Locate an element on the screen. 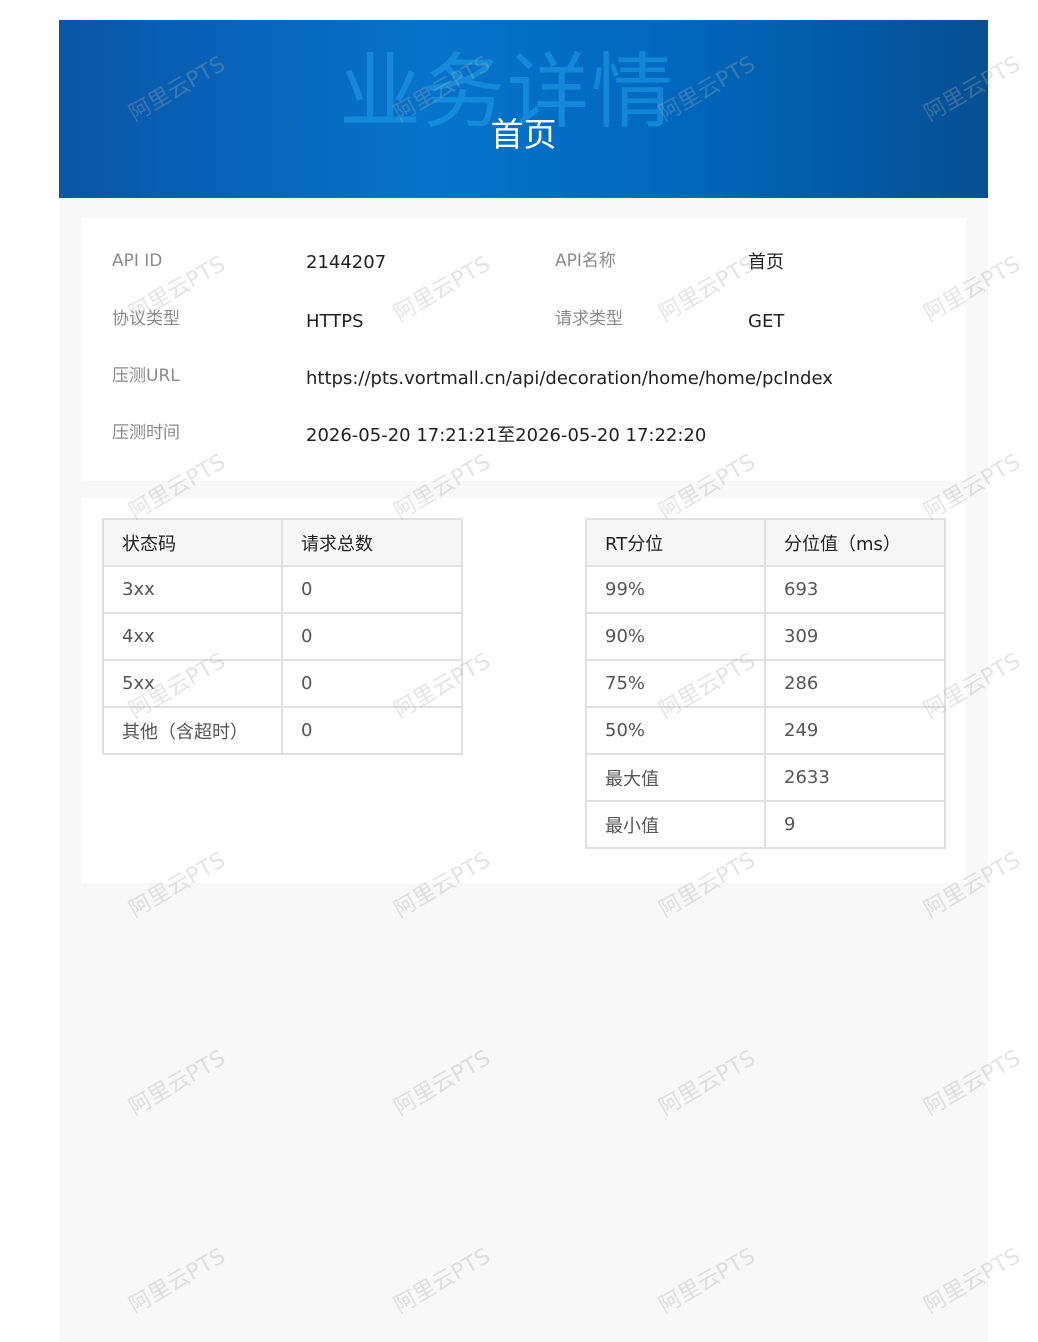  table-cell: 4xx is located at coordinates (192, 636).